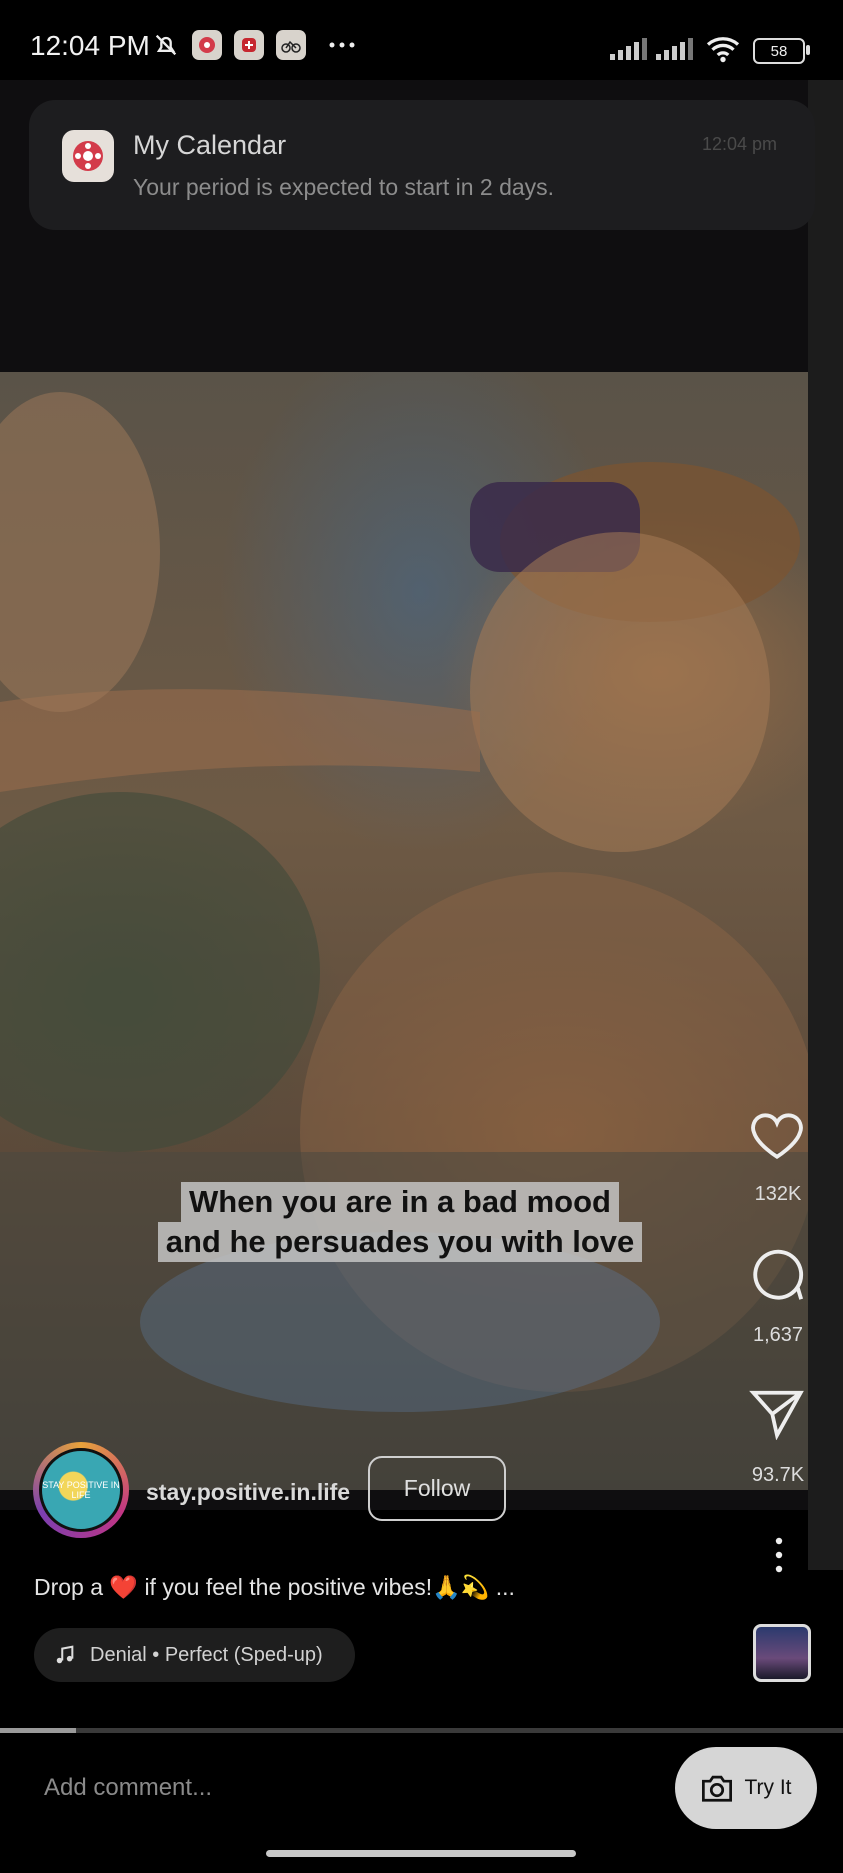  What do you see at coordinates (717, 1788) in the screenshot?
I see `camera-icon` at bounding box center [717, 1788].